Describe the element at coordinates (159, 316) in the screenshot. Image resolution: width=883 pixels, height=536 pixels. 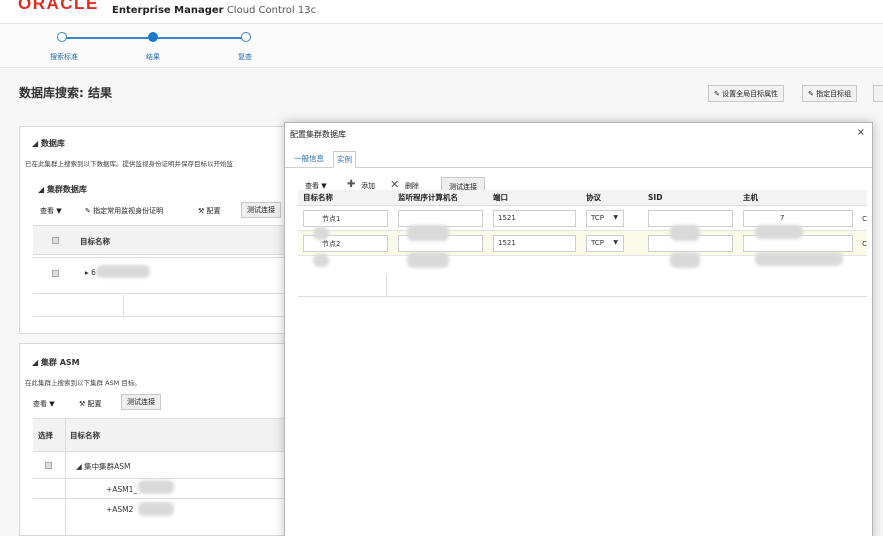
I see `table-bottom` at that location.